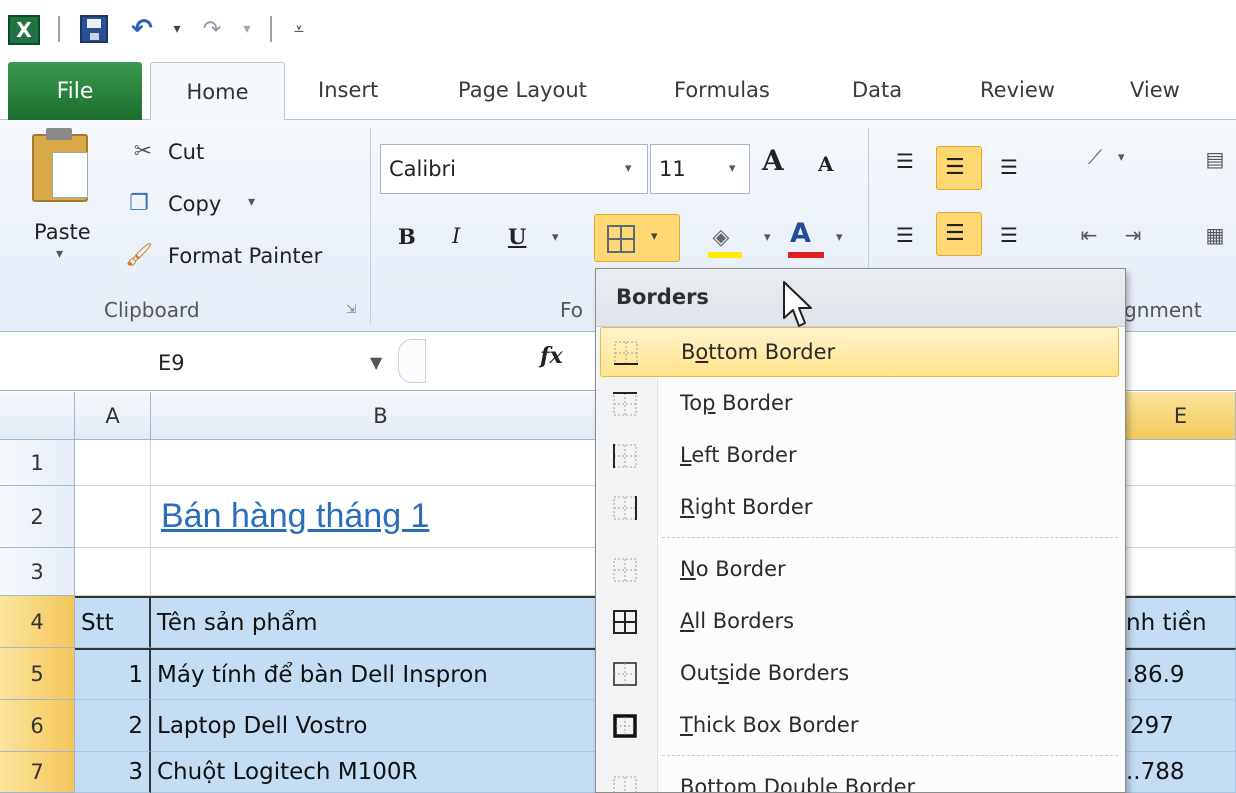  I want to click on cell-e2, so click(1181, 517).